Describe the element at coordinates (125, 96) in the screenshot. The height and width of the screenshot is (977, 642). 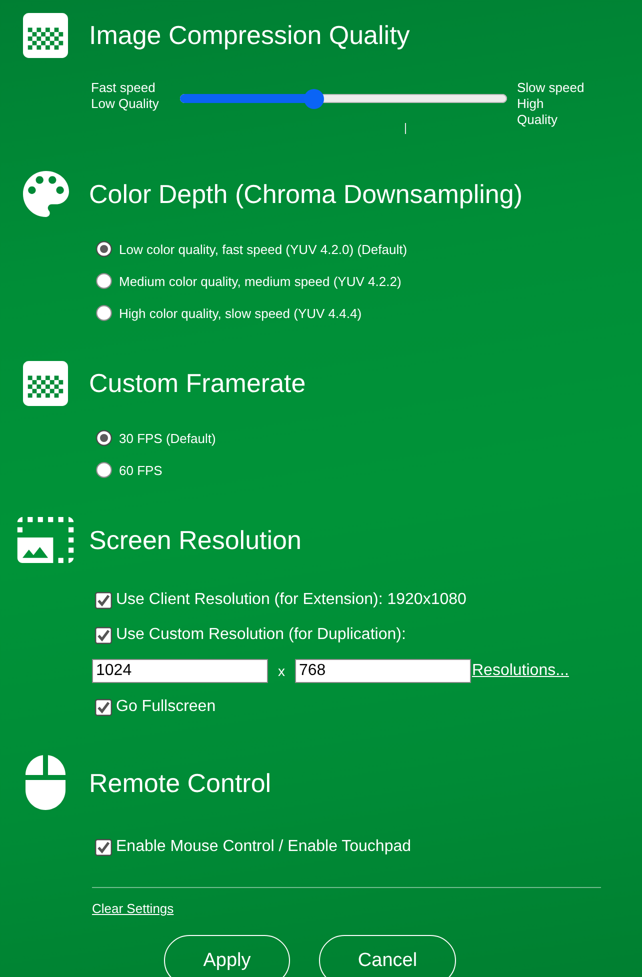
I see `slider-min-label: Fast speed Low Quality` at that location.